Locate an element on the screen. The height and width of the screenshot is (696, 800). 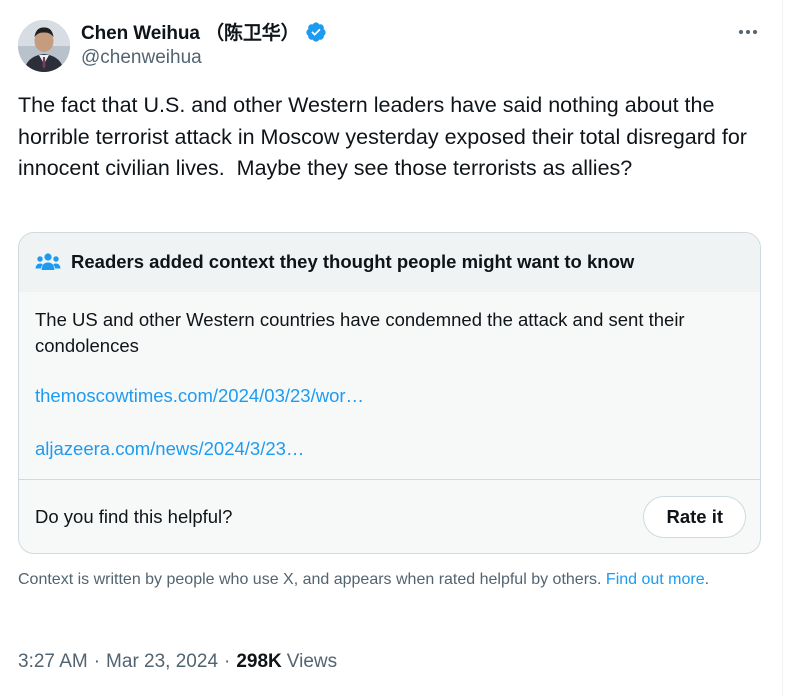
author-name-row: Chen Weihua （陈卫华） is located at coordinates (204, 31).